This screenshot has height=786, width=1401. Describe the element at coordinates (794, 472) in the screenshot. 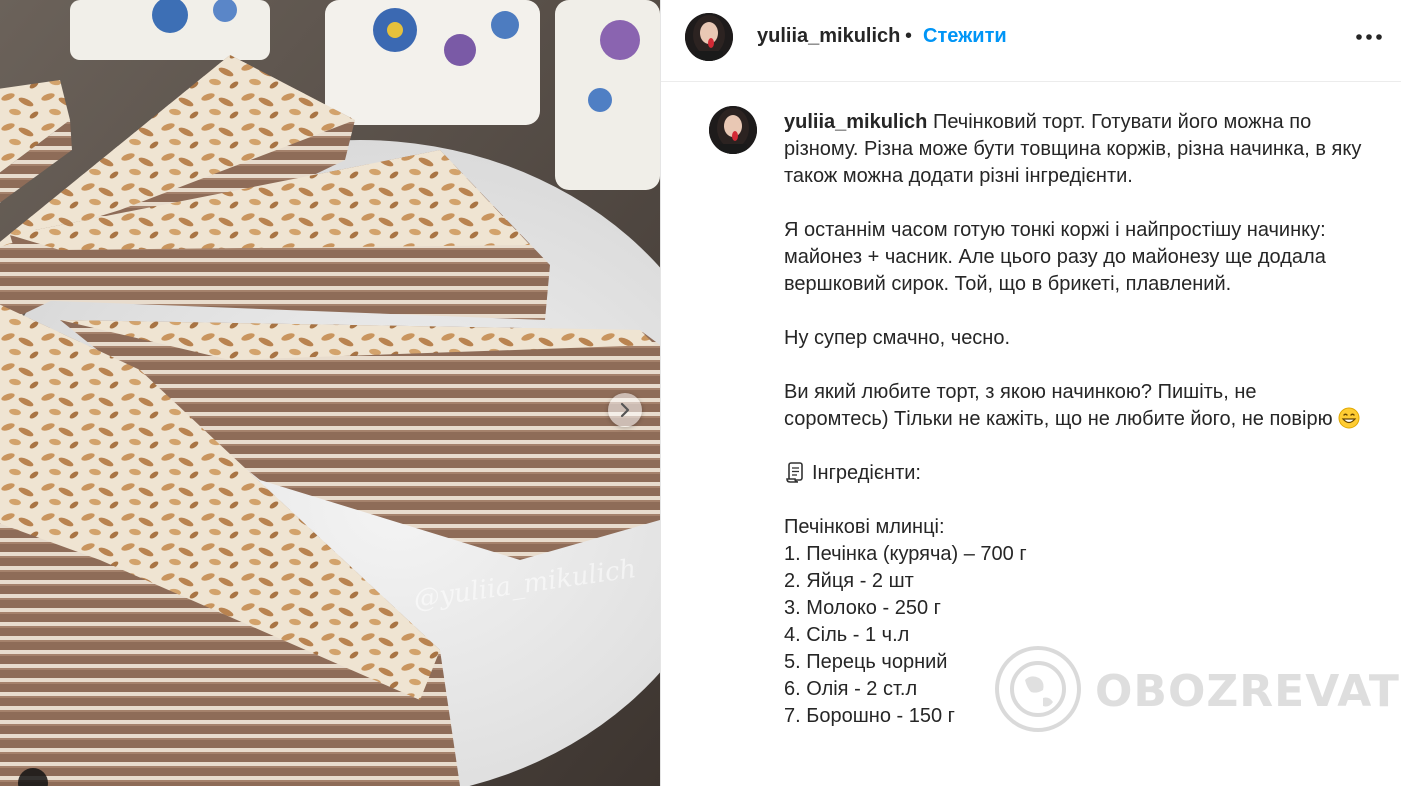

I see `scroll-emoji-icon` at that location.